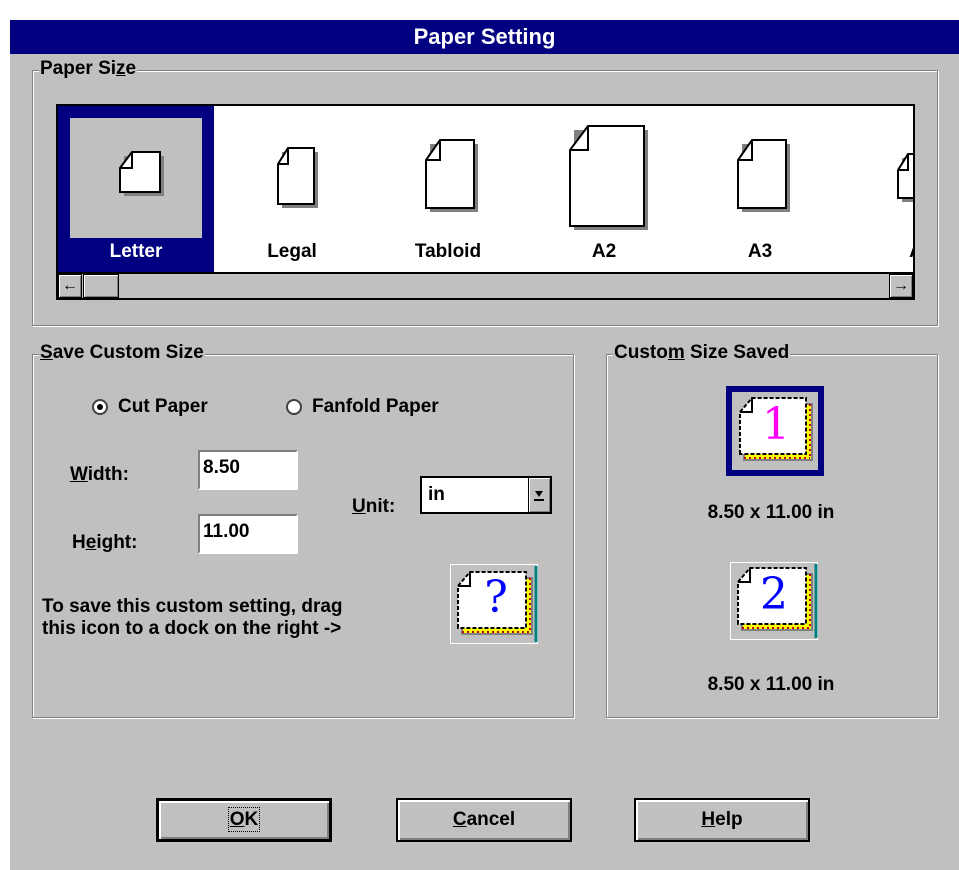 This screenshot has height=870, width=959. I want to click on custom-size-drag-icon: ?, so click(494, 604).